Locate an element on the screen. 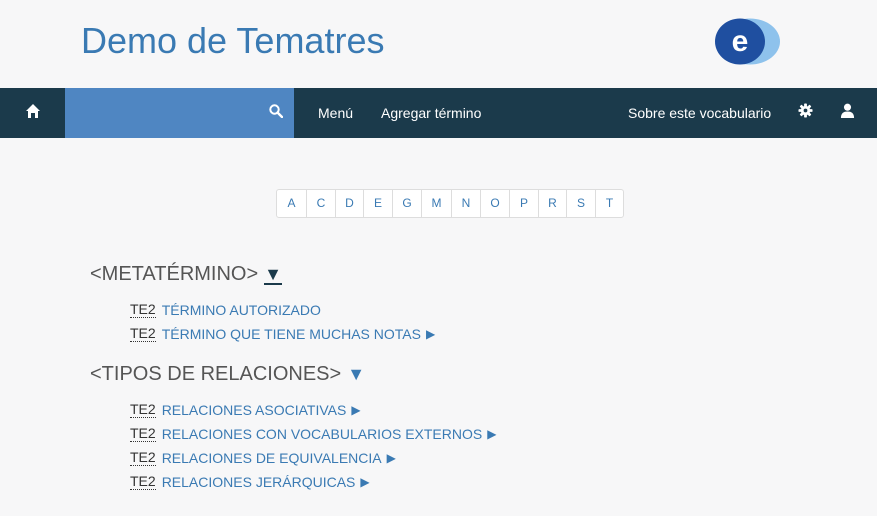  search-icon is located at coordinates (276, 113).